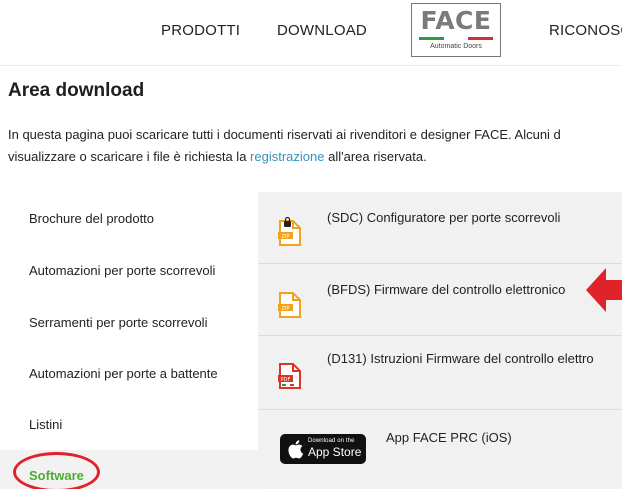 The width and height of the screenshot is (622, 489). What do you see at coordinates (585, 30) in the screenshot?
I see `nav-riconosc: RICONOSC` at bounding box center [585, 30].